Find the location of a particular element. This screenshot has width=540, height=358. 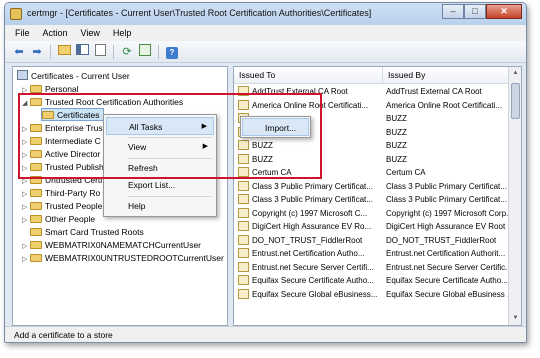

certmgr-app-icon is located at coordinates (16, 14).